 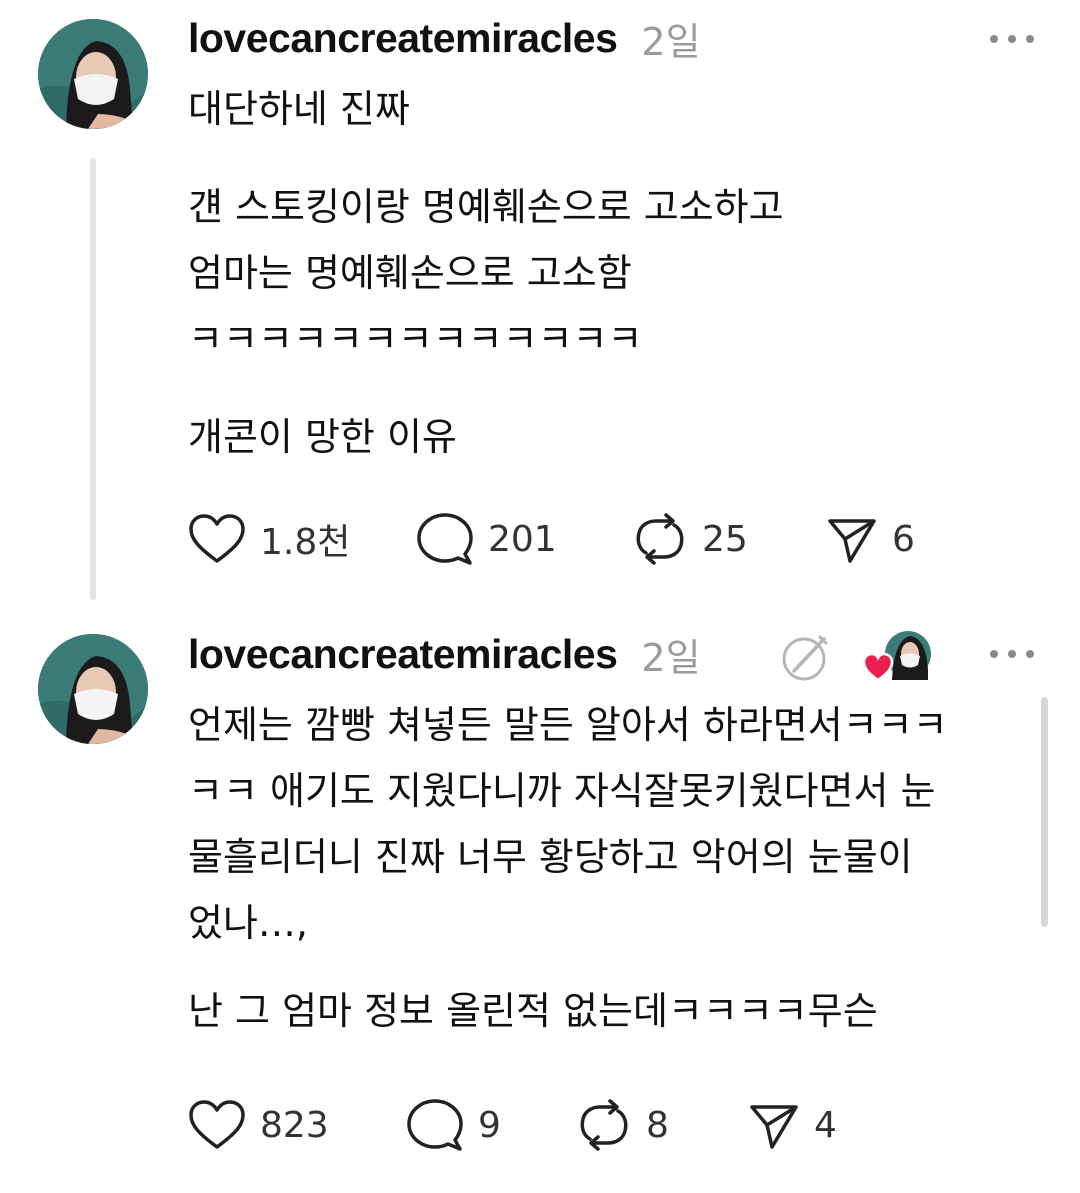 What do you see at coordinates (533, 1011) in the screenshot?
I see `text-line: 난 그 엄마 정보 올린적 없는데ㅋㅋㅋㅋ무슨` at bounding box center [533, 1011].